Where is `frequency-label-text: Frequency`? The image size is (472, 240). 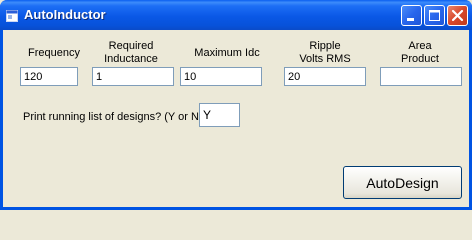 frequency-label-text: Frequency is located at coordinates (54, 53).